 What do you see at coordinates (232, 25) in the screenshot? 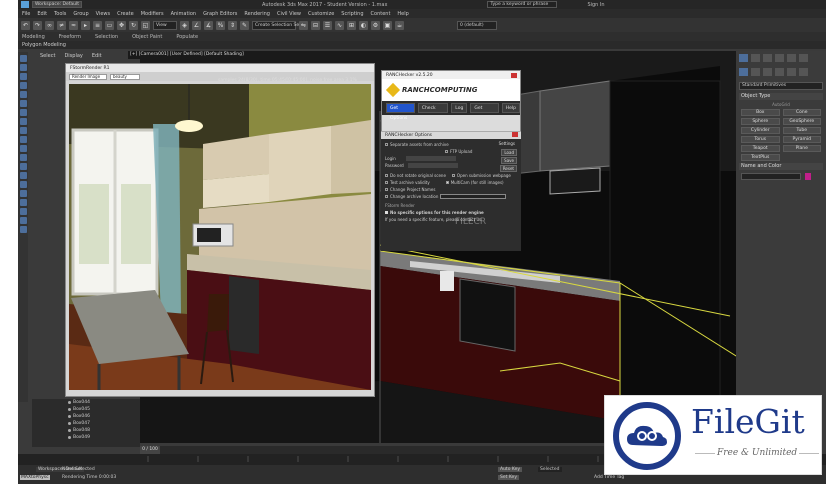
I see `spinner-snap-icon: ⇕` at bounding box center [232, 25].